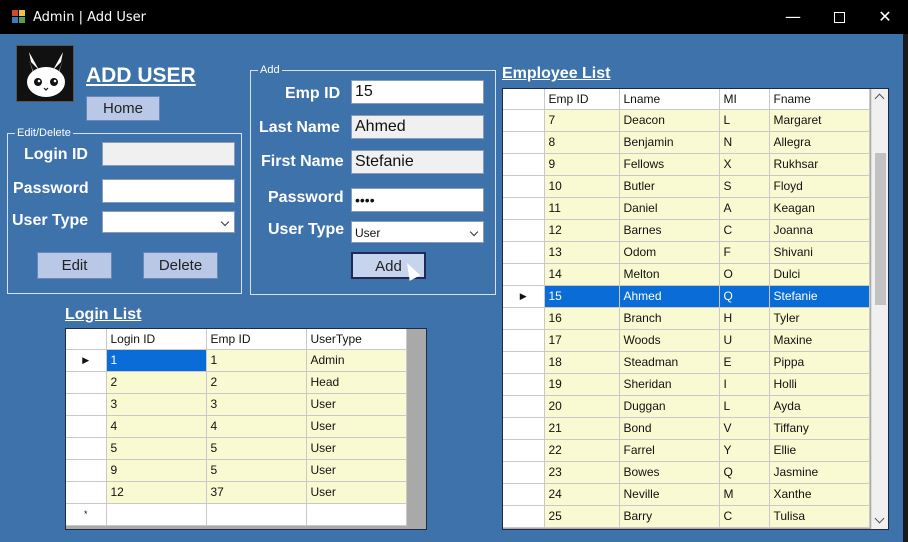 This screenshot has width=908, height=542. Describe the element at coordinates (669, 472) in the screenshot. I see `table-cell: Bowes` at that location.